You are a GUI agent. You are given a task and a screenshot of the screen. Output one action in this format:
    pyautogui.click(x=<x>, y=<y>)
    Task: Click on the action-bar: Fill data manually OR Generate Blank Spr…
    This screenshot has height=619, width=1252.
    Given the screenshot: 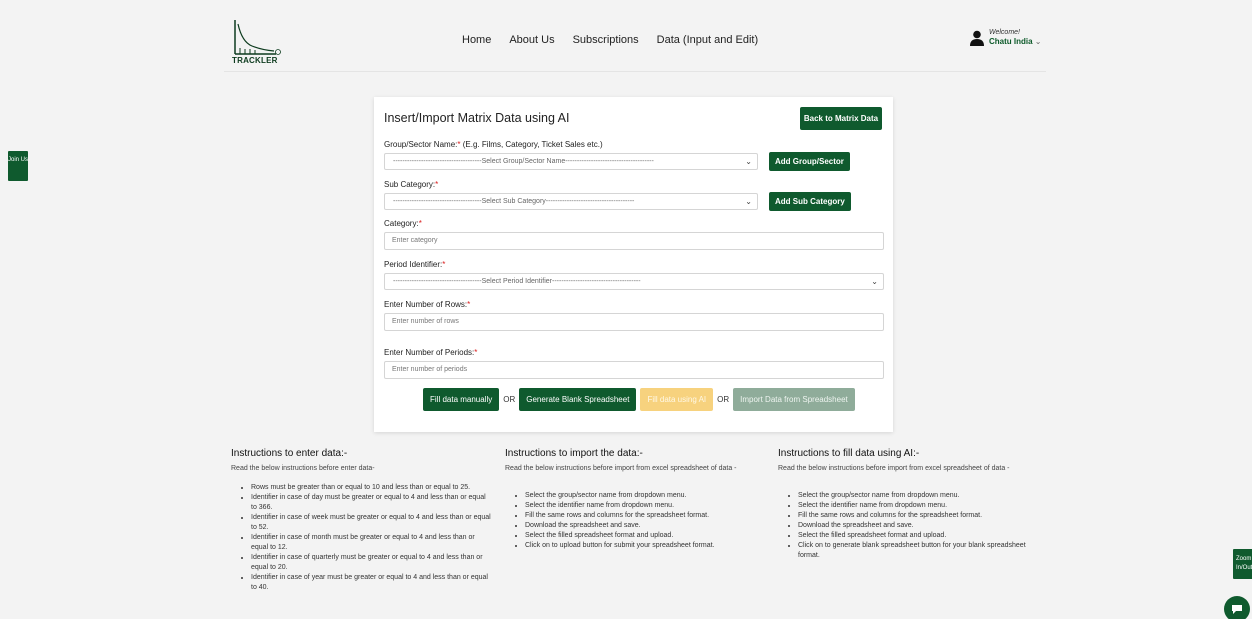 What is the action you would take?
    pyautogui.click(x=639, y=399)
    